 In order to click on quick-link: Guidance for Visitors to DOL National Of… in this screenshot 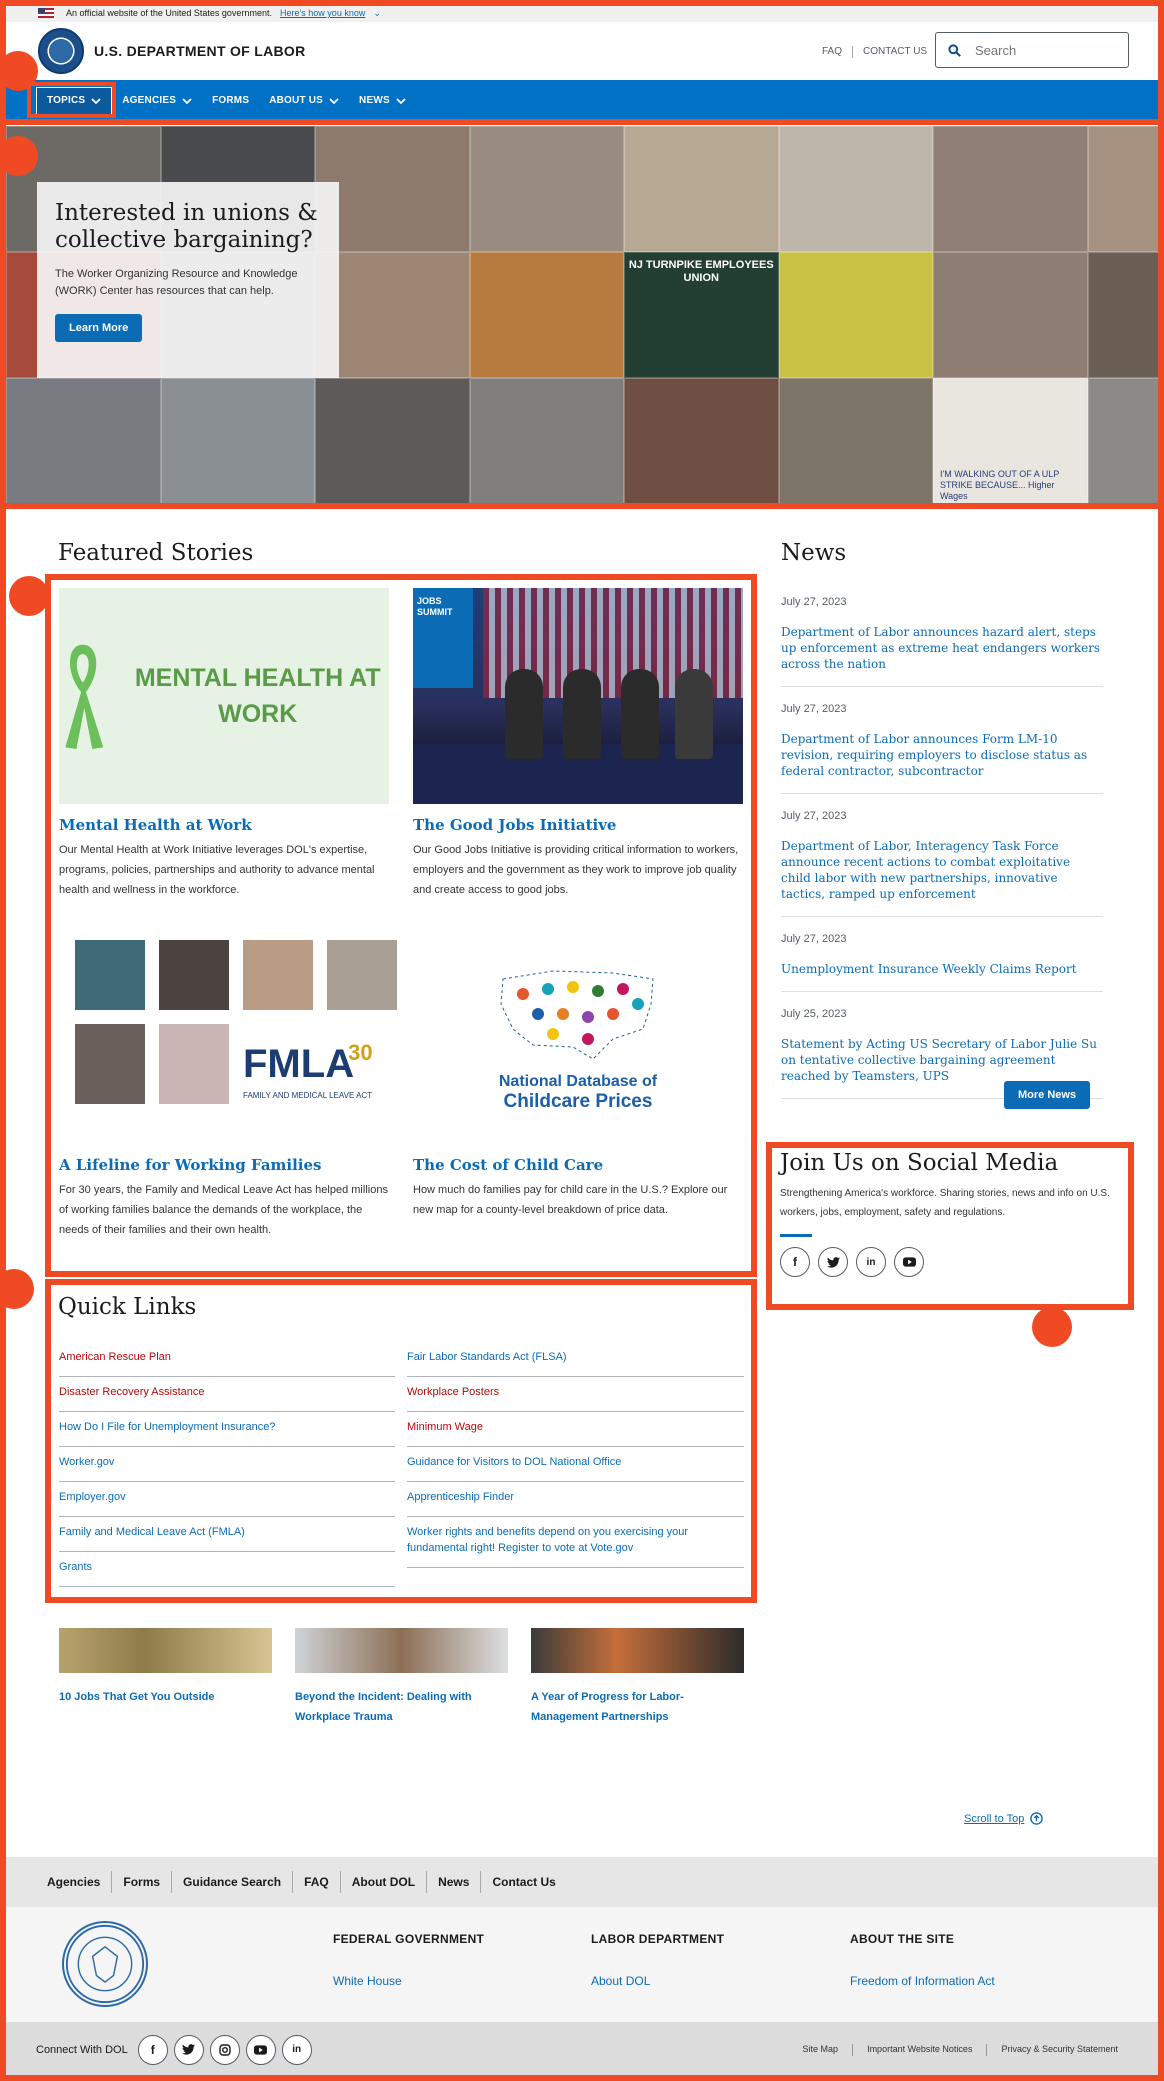, I will do `click(575, 1464)`.